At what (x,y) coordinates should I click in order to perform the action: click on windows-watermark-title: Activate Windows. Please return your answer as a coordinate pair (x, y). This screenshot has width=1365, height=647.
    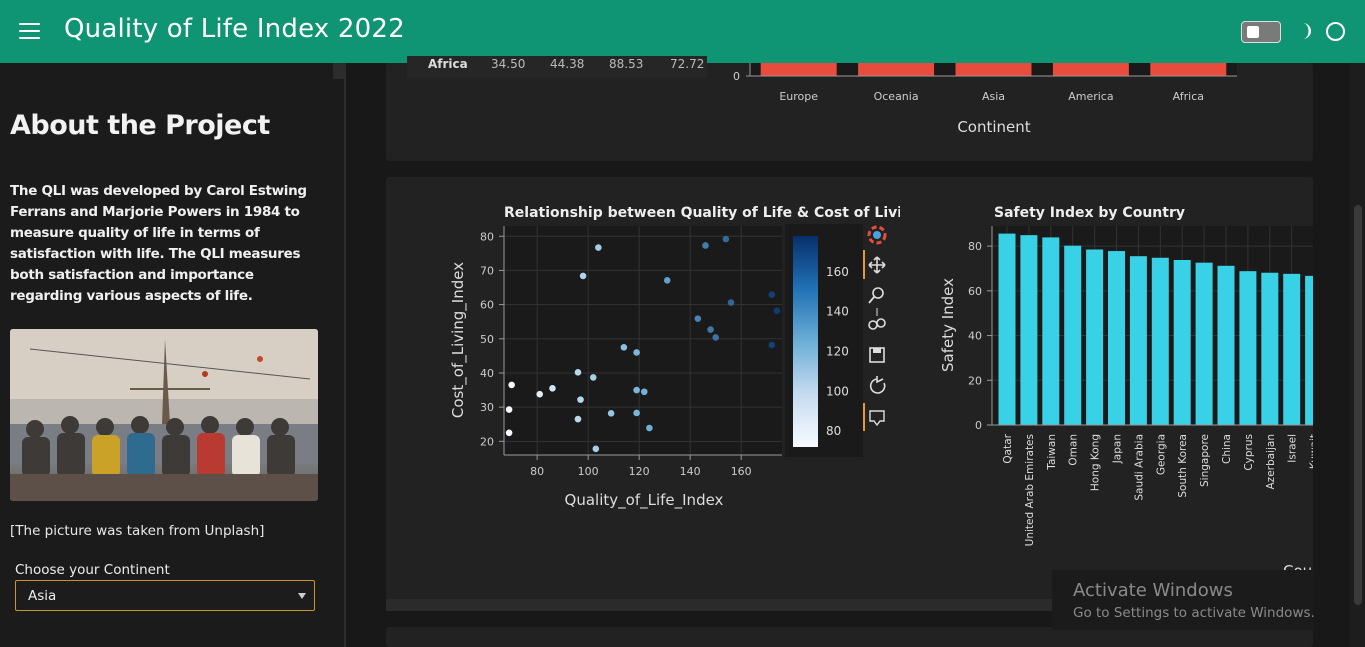
    Looking at the image, I should click on (1153, 590).